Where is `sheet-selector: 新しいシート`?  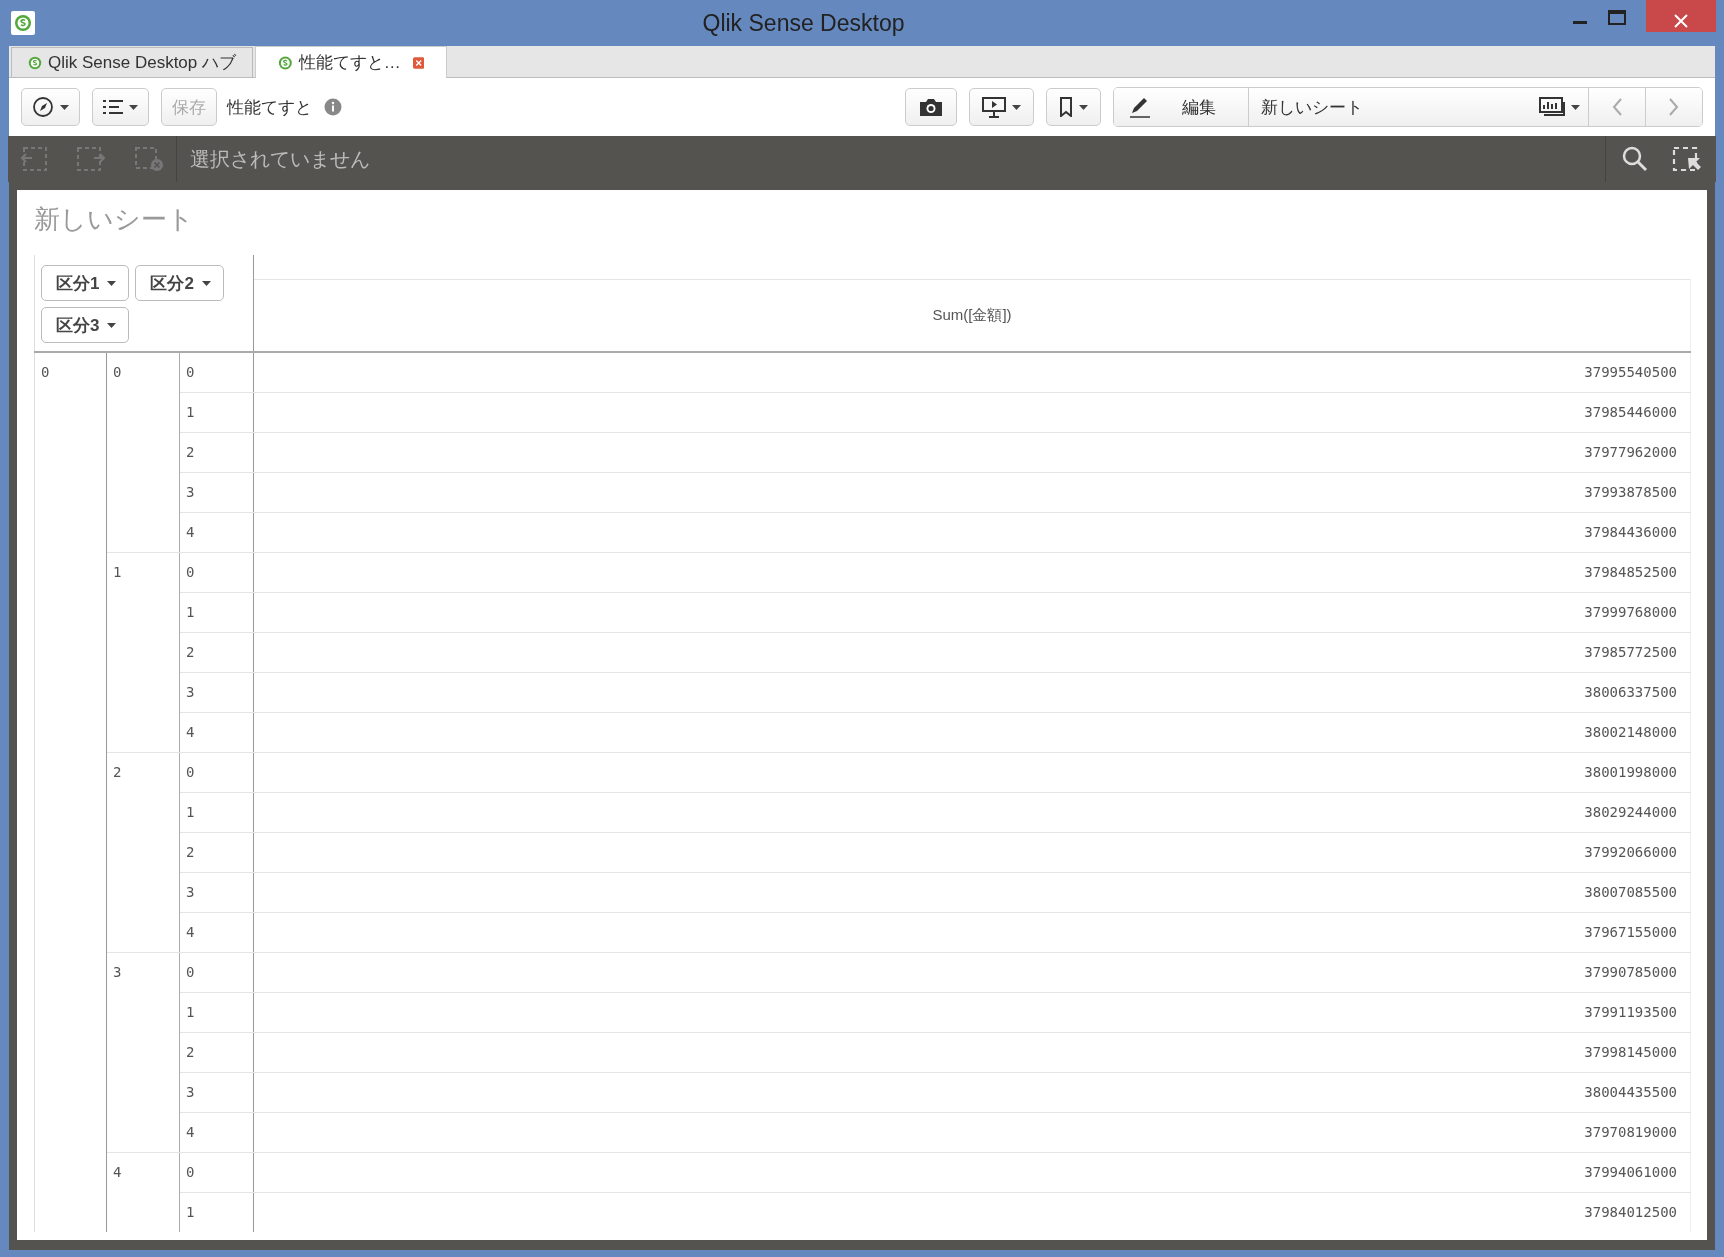 sheet-selector: 新しいシート is located at coordinates (1418, 107).